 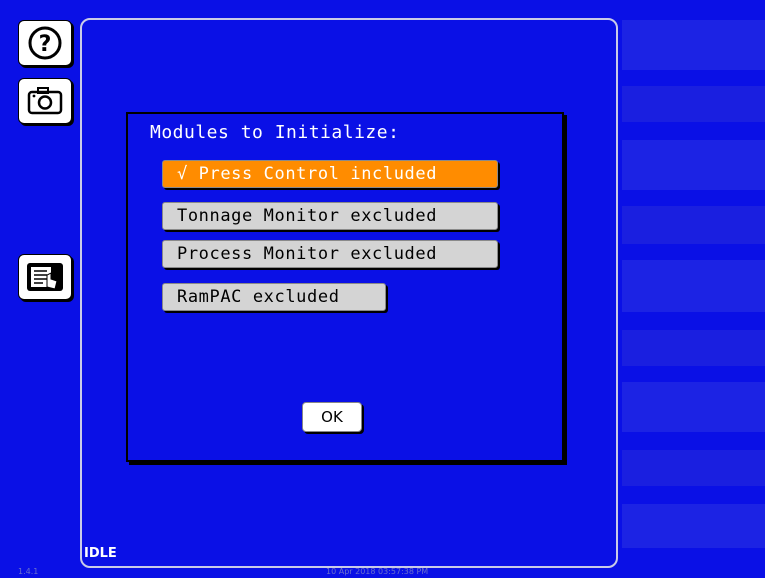 I want to click on module-rampac-button: RamPAC excluded, so click(x=274, y=297).